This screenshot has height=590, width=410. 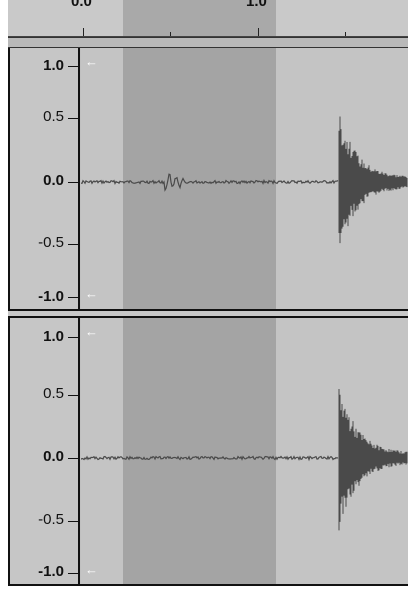 What do you see at coordinates (208, 313) in the screenshot?
I see `channel-divider` at bounding box center [208, 313].